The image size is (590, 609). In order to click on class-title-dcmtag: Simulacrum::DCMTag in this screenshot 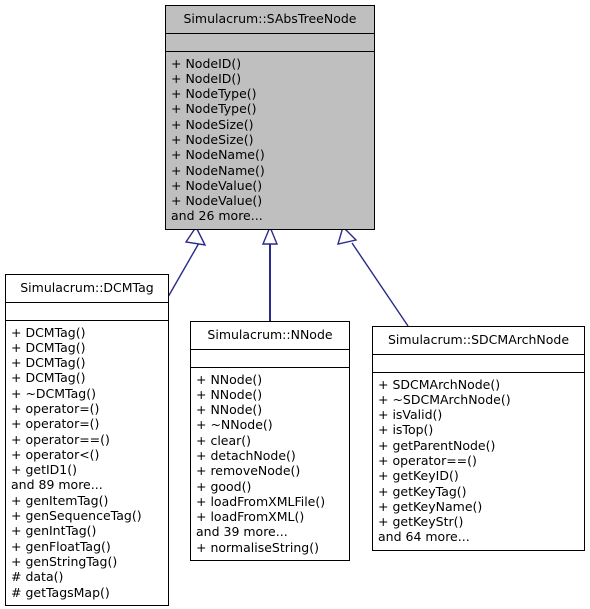, I will do `click(87, 289)`.